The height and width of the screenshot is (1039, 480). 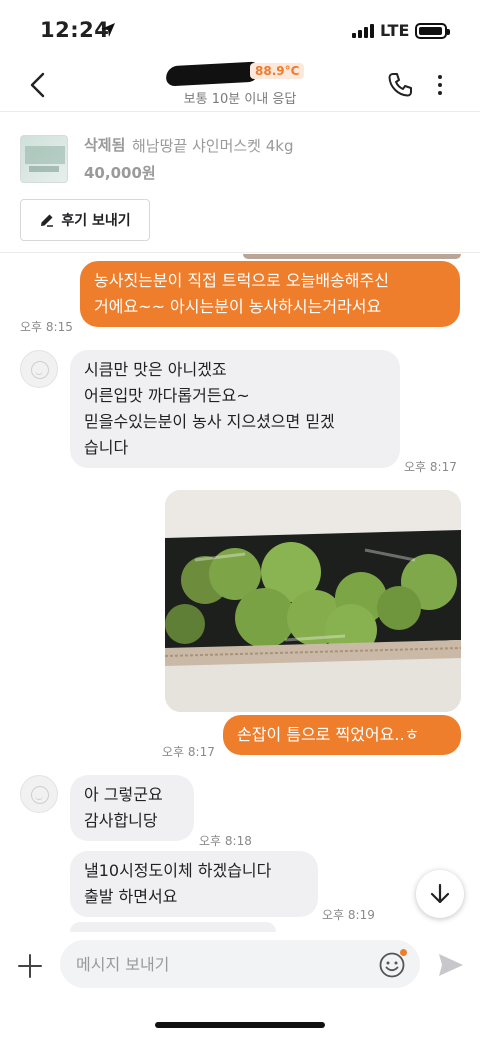 What do you see at coordinates (178, 870) in the screenshot?
I see `message-line: 낼10시정도이체 하겠습니다` at bounding box center [178, 870].